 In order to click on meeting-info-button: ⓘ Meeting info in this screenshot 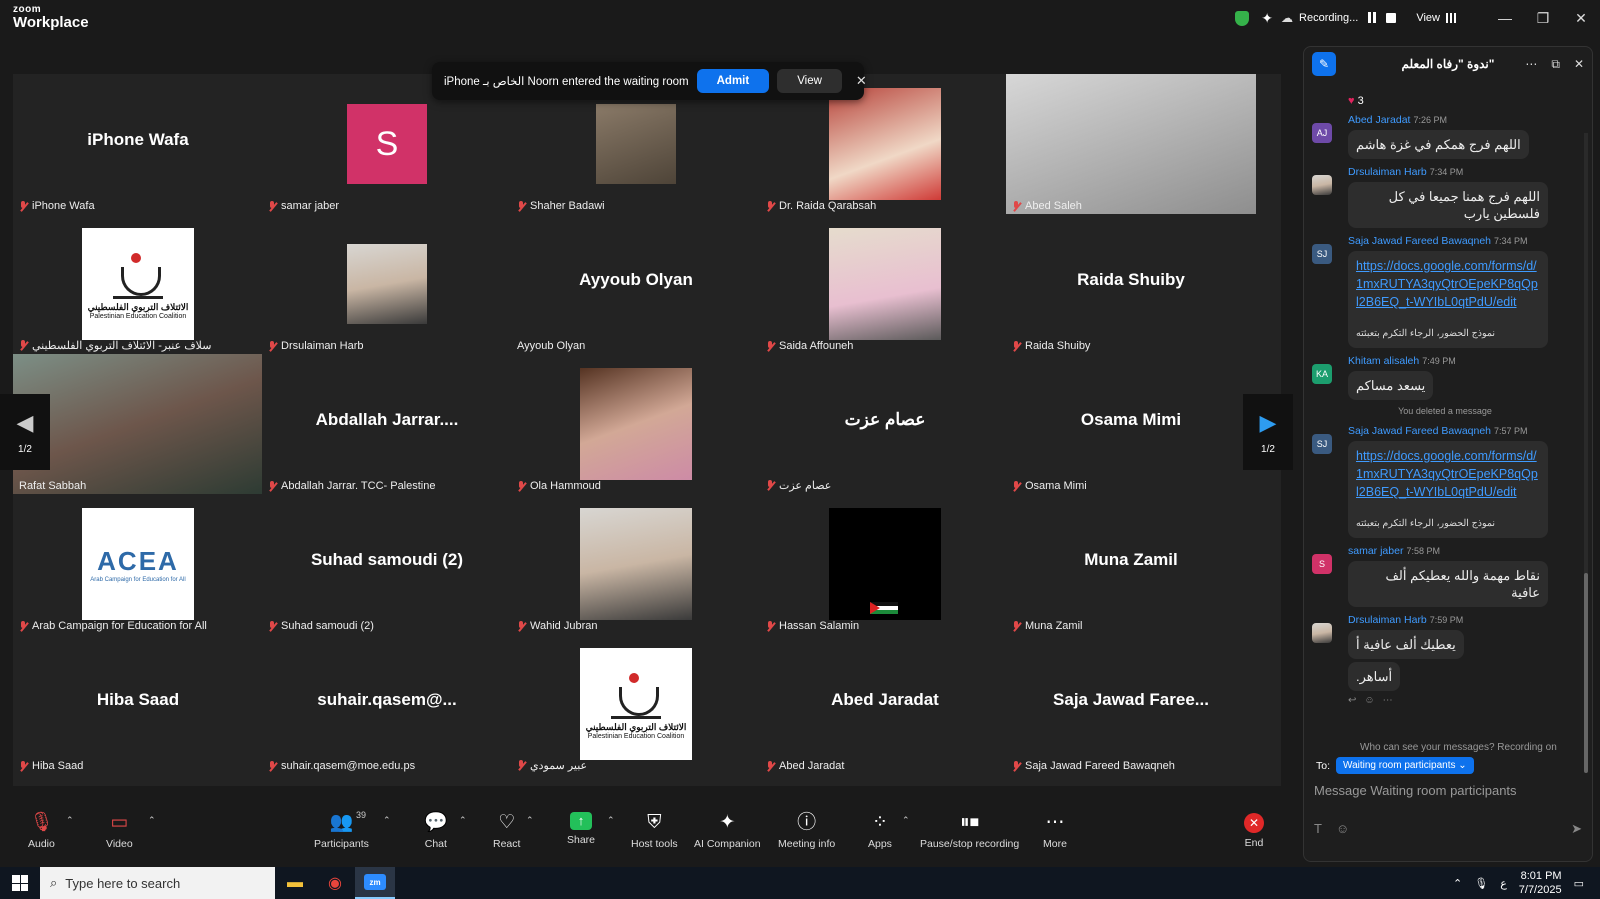, I will do `click(806, 831)`.